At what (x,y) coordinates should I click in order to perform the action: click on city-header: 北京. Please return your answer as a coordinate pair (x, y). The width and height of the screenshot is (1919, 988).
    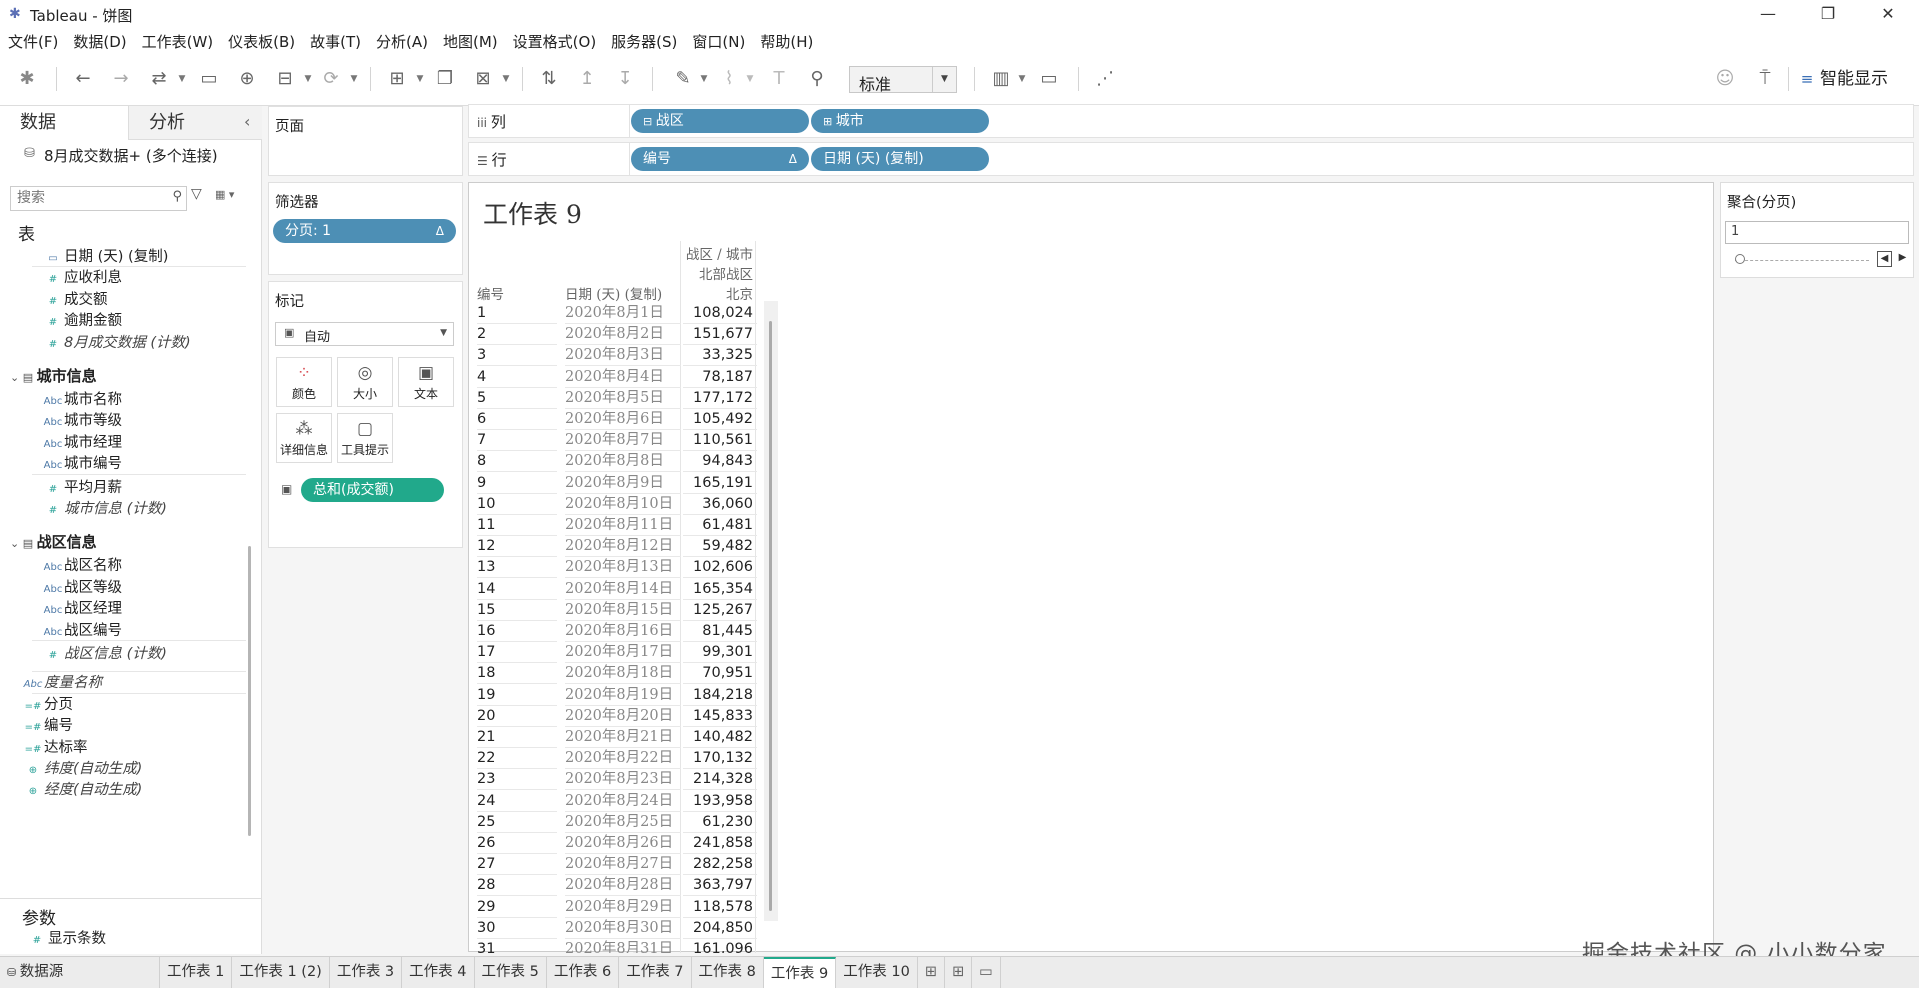
    Looking at the image, I should click on (717, 293).